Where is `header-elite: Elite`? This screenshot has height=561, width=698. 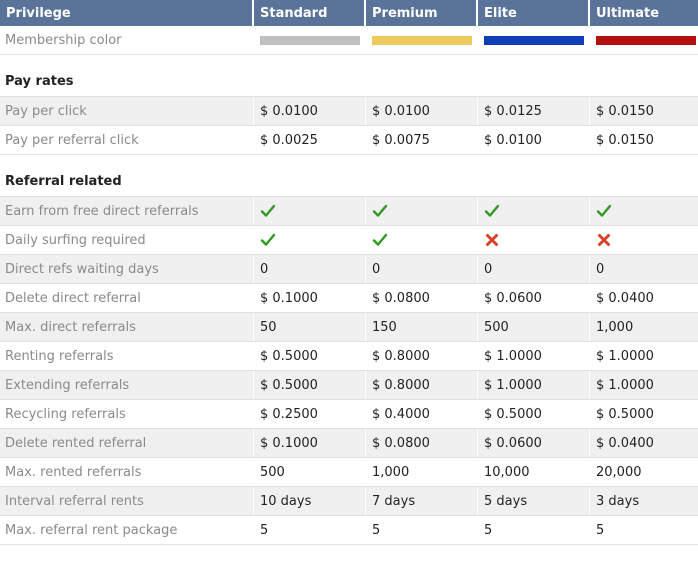 header-elite: Elite is located at coordinates (534, 13).